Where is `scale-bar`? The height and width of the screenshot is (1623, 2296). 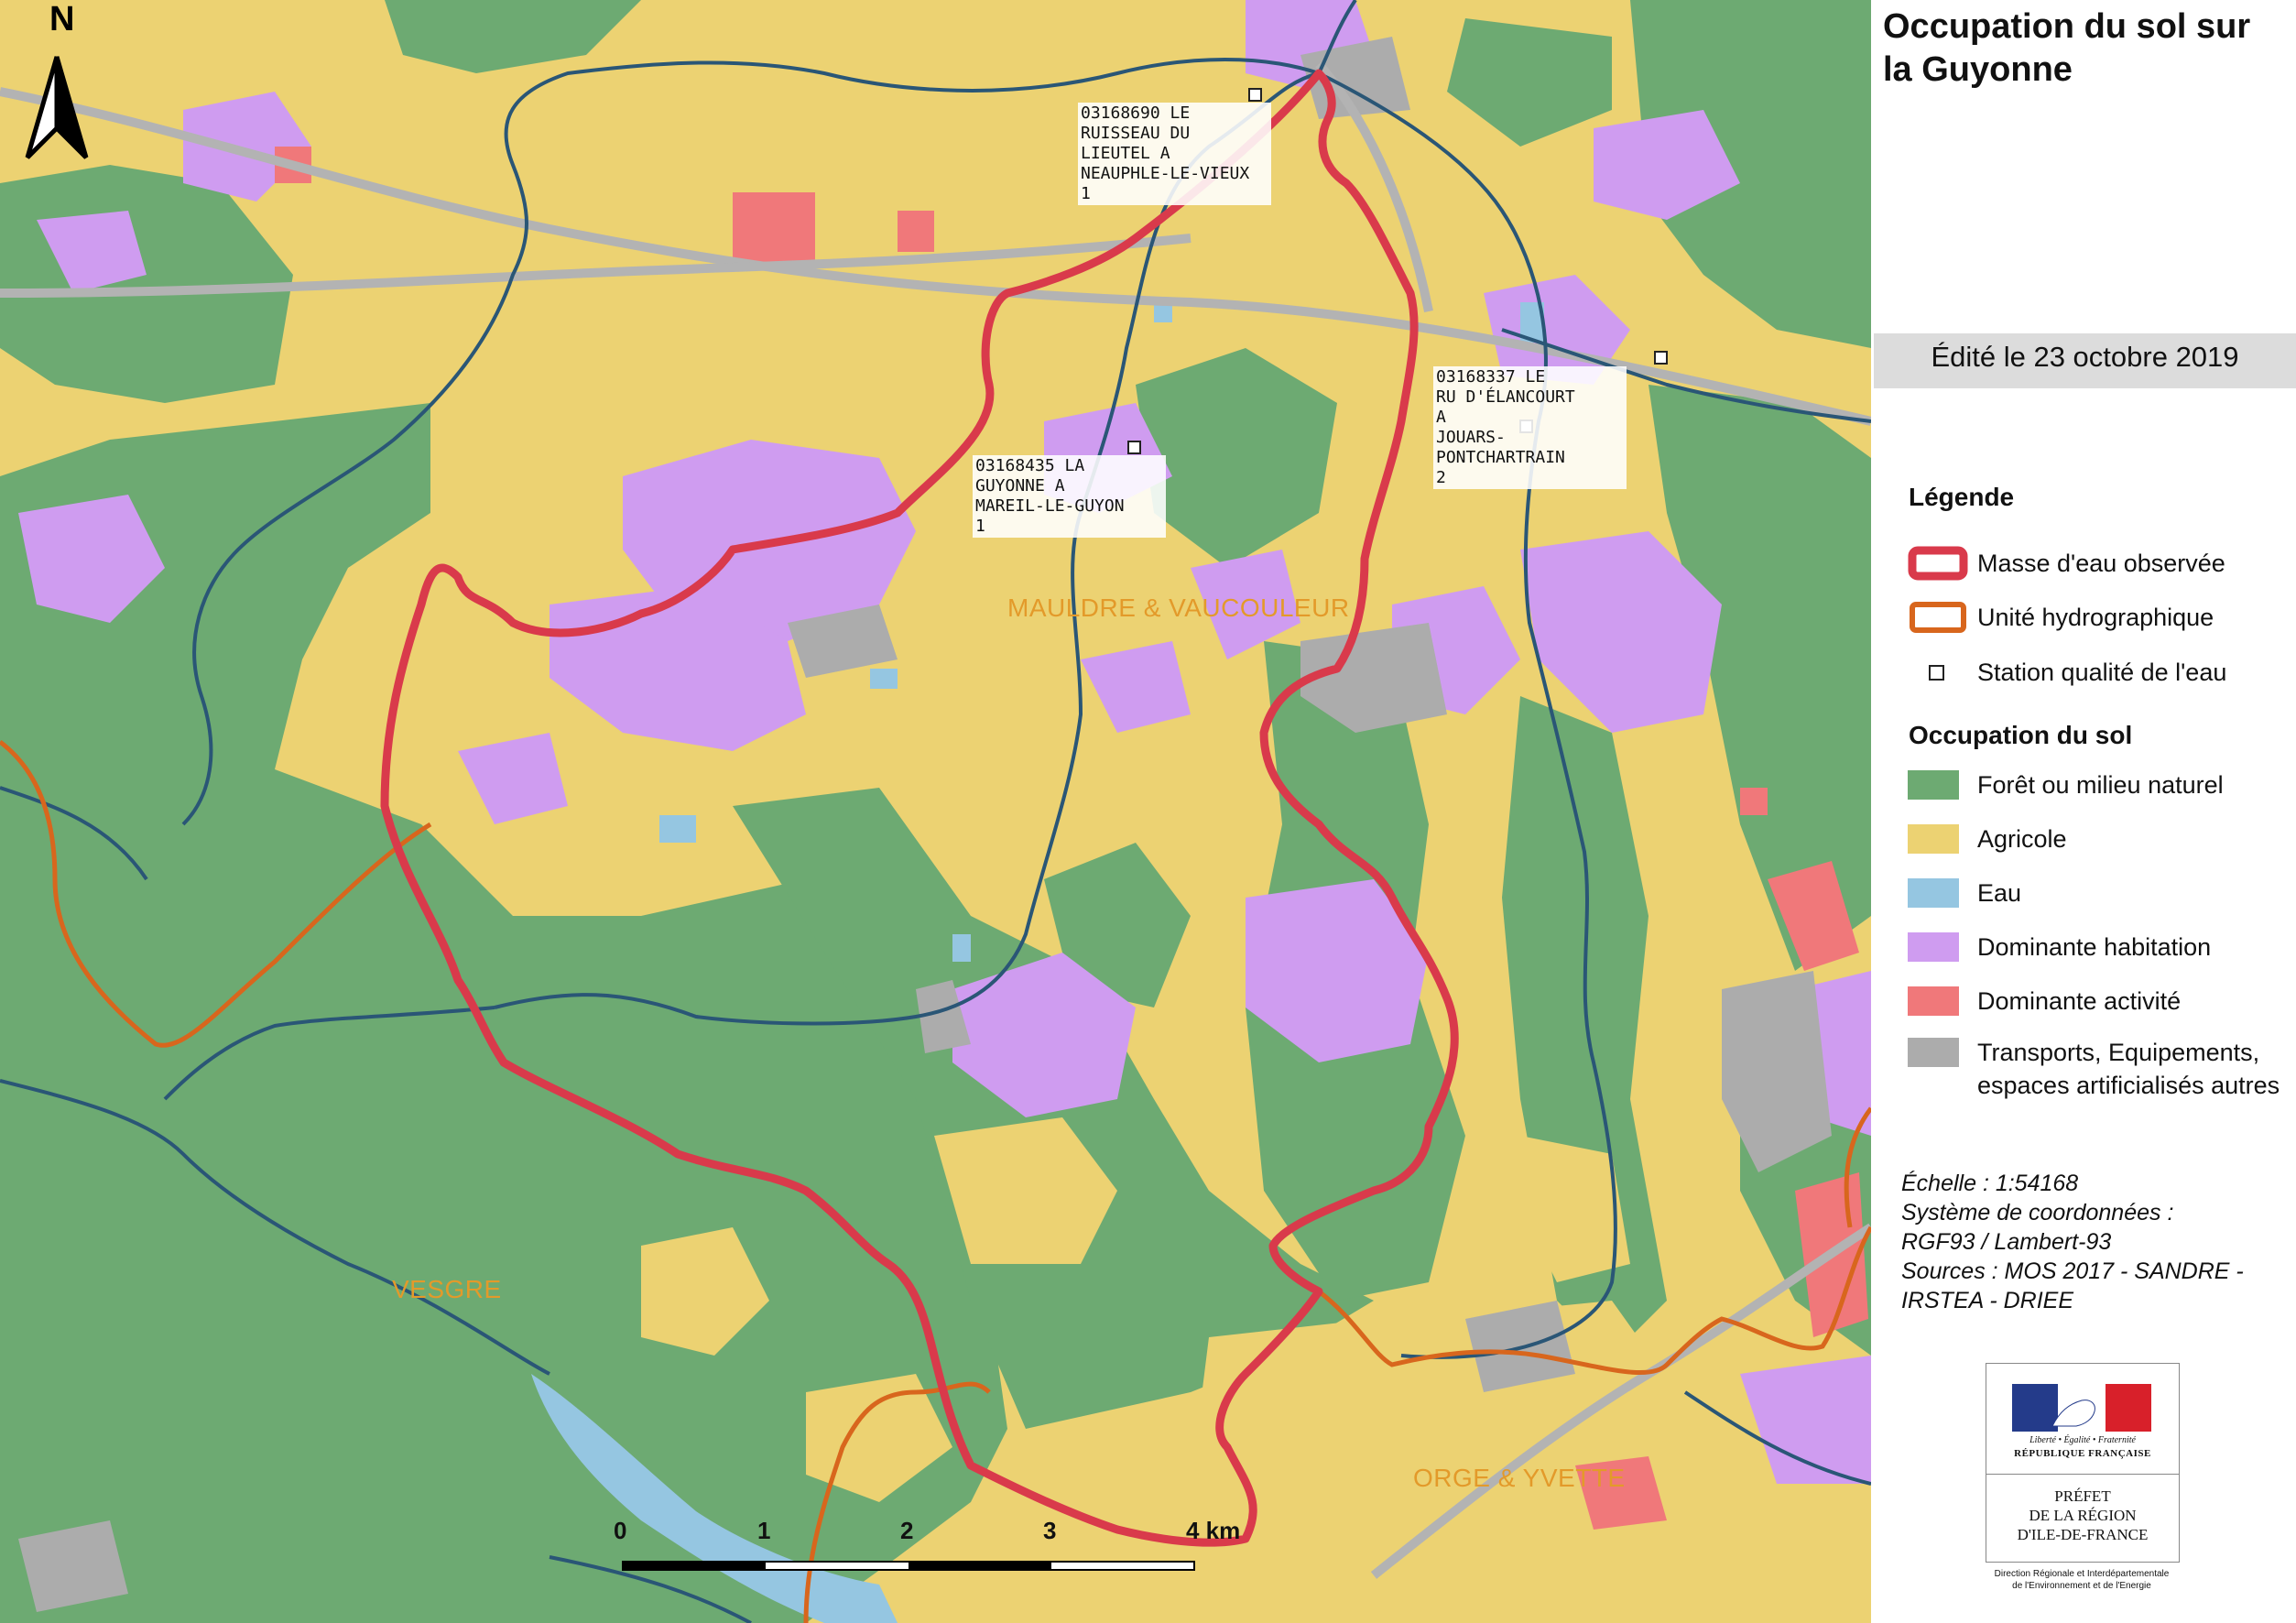
scale-bar is located at coordinates (908, 1566).